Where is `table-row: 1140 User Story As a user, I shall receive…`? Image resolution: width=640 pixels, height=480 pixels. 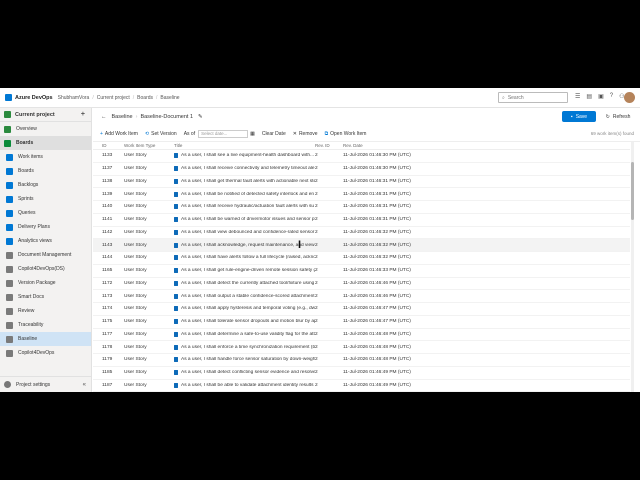 table-row: 1140 User Story As a user, I shall receive… is located at coordinates (361, 207).